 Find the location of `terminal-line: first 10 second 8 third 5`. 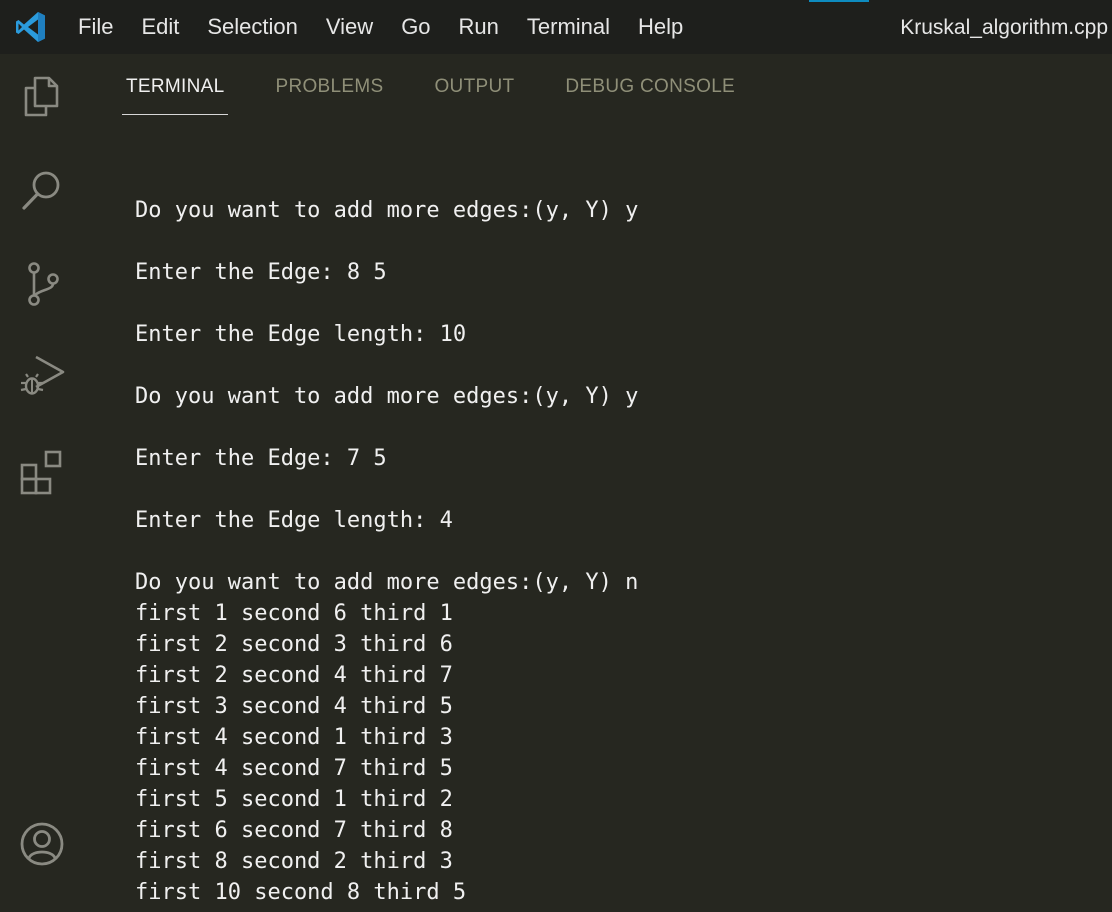

terminal-line: first 10 second 8 third 5 is located at coordinates (301, 892).